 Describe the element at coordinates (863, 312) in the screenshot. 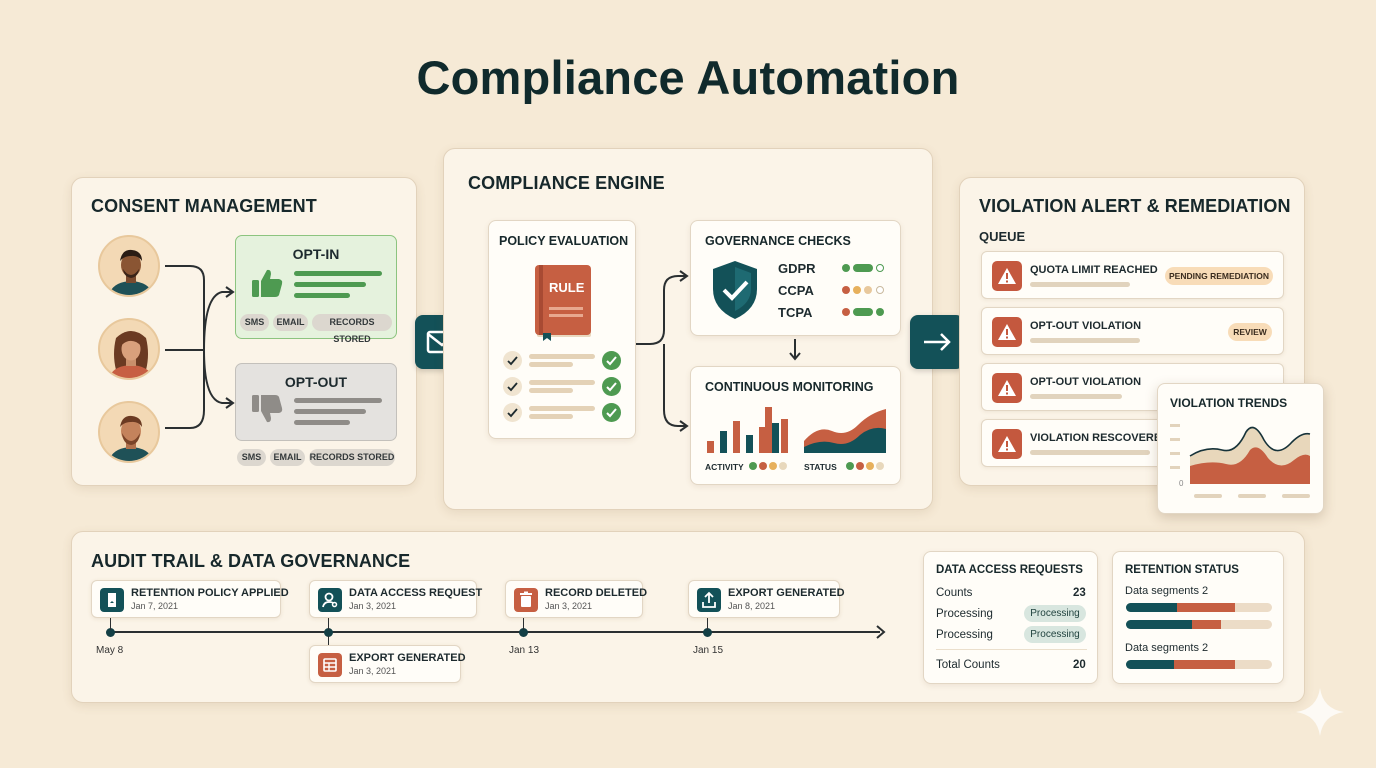

I see `tcpa-status-bar` at that location.